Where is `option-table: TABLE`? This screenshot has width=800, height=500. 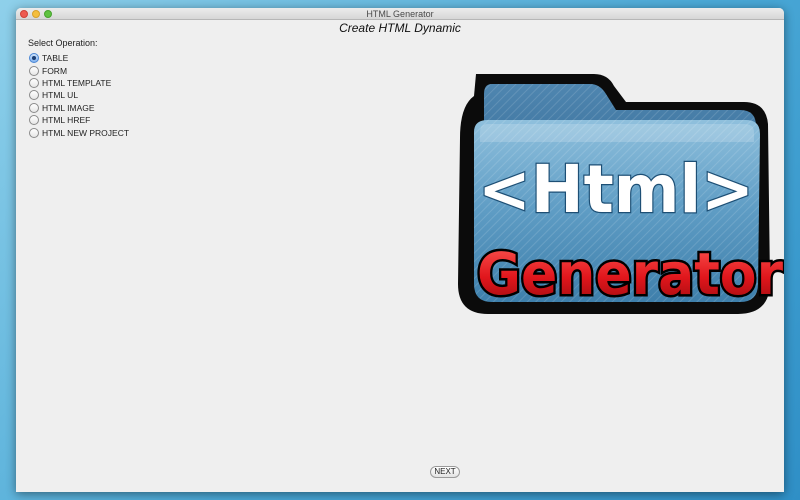
option-table: TABLE is located at coordinates (79, 58).